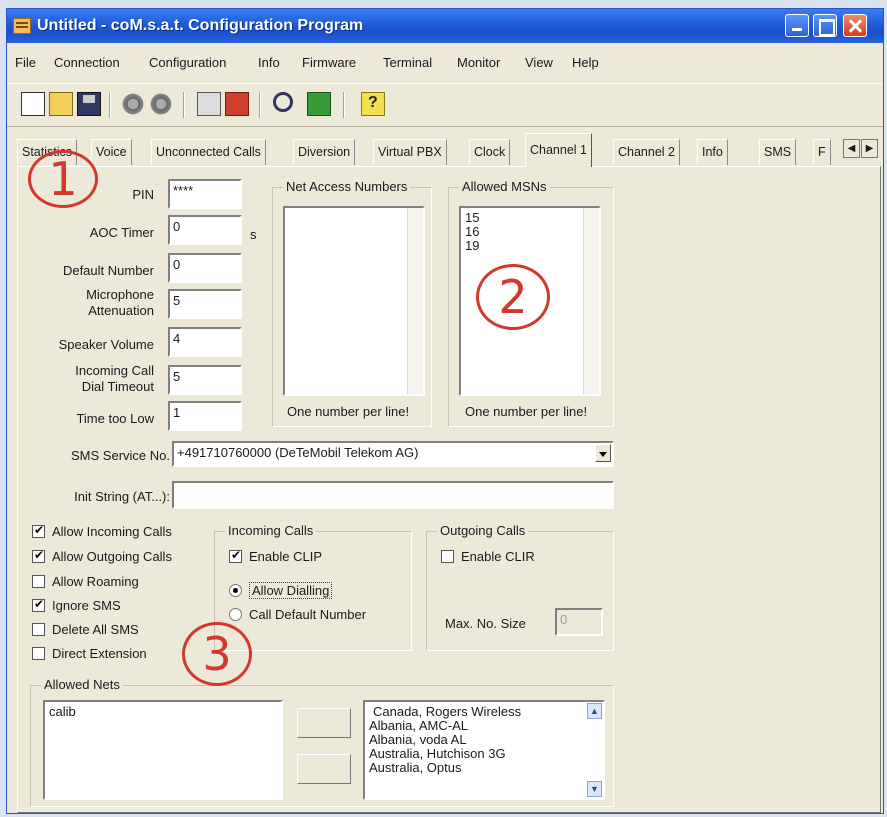  Describe the element at coordinates (488, 557) in the screenshot. I see `enable-clir-checkbox: Enable CLIR` at that location.